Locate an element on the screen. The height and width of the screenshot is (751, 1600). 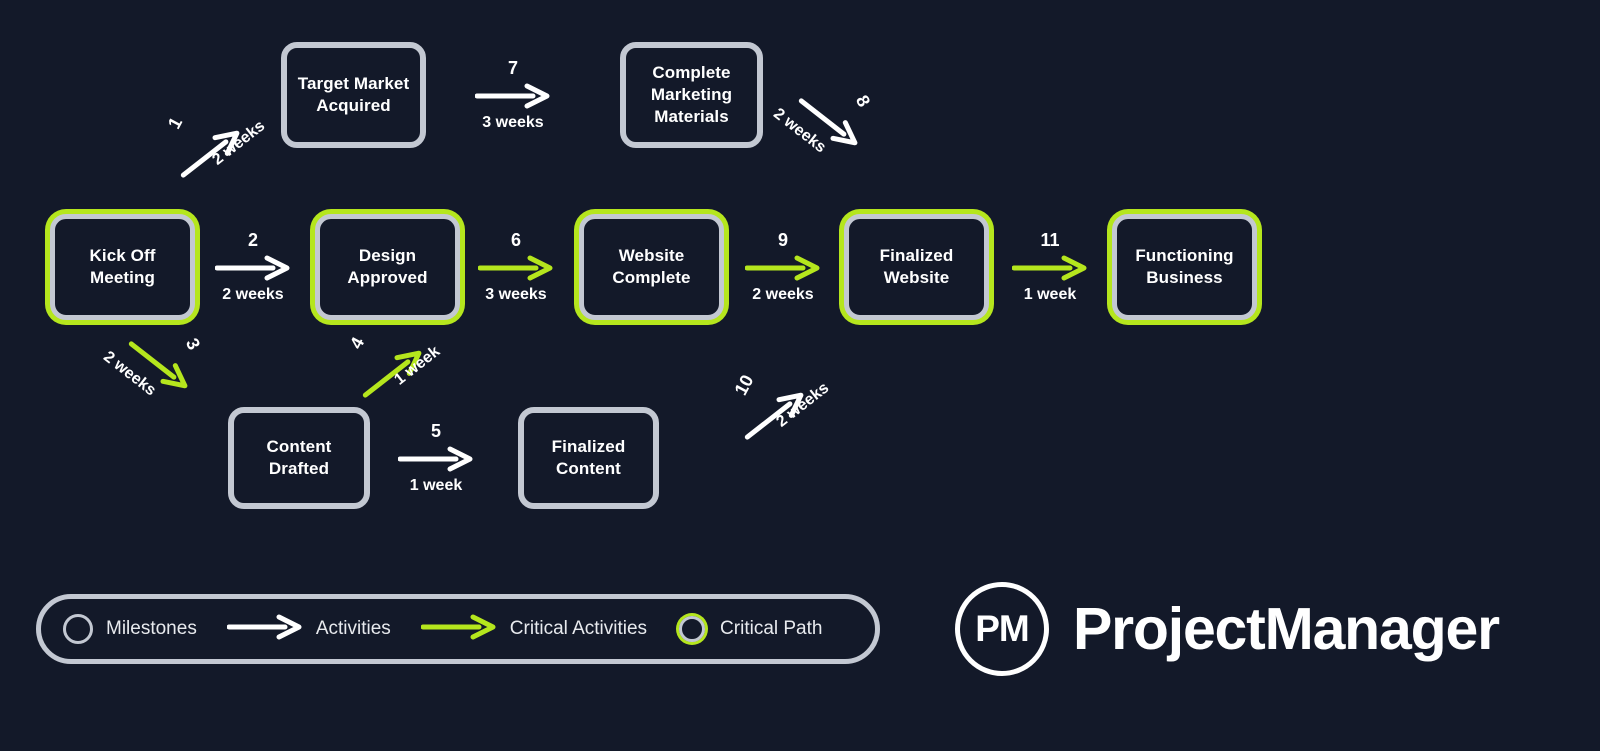
milestone-node-design-approved: Design Approved is located at coordinates (387, 267).